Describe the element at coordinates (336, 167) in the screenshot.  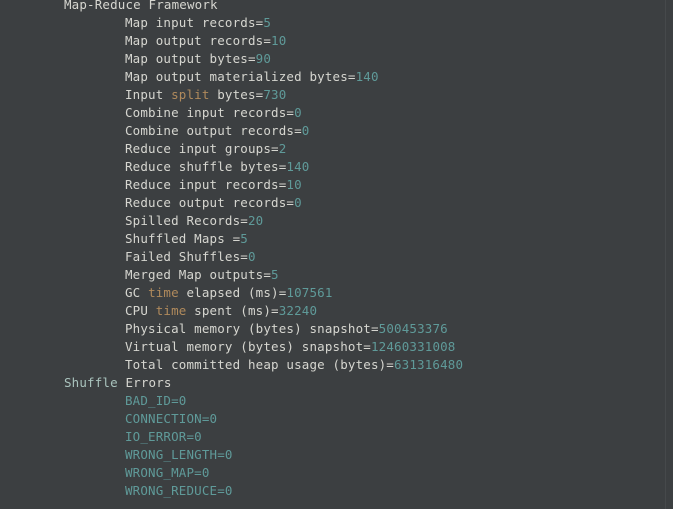
I see `counter-row: Reduce shuffle bytes=140` at that location.